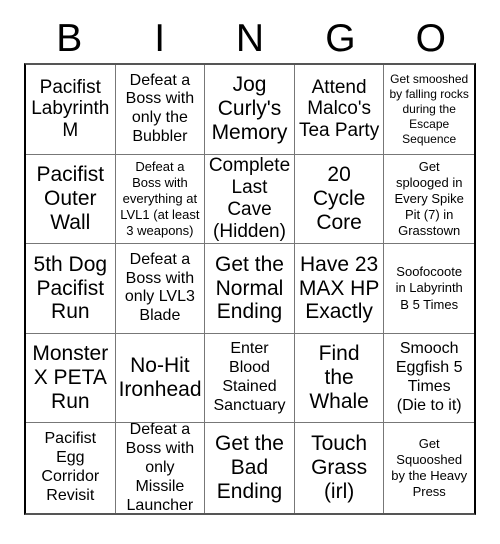 This screenshot has width=500, height=544. I want to click on bingo-cell-label: Have 23 MAX HP Exactly, so click(339, 288).